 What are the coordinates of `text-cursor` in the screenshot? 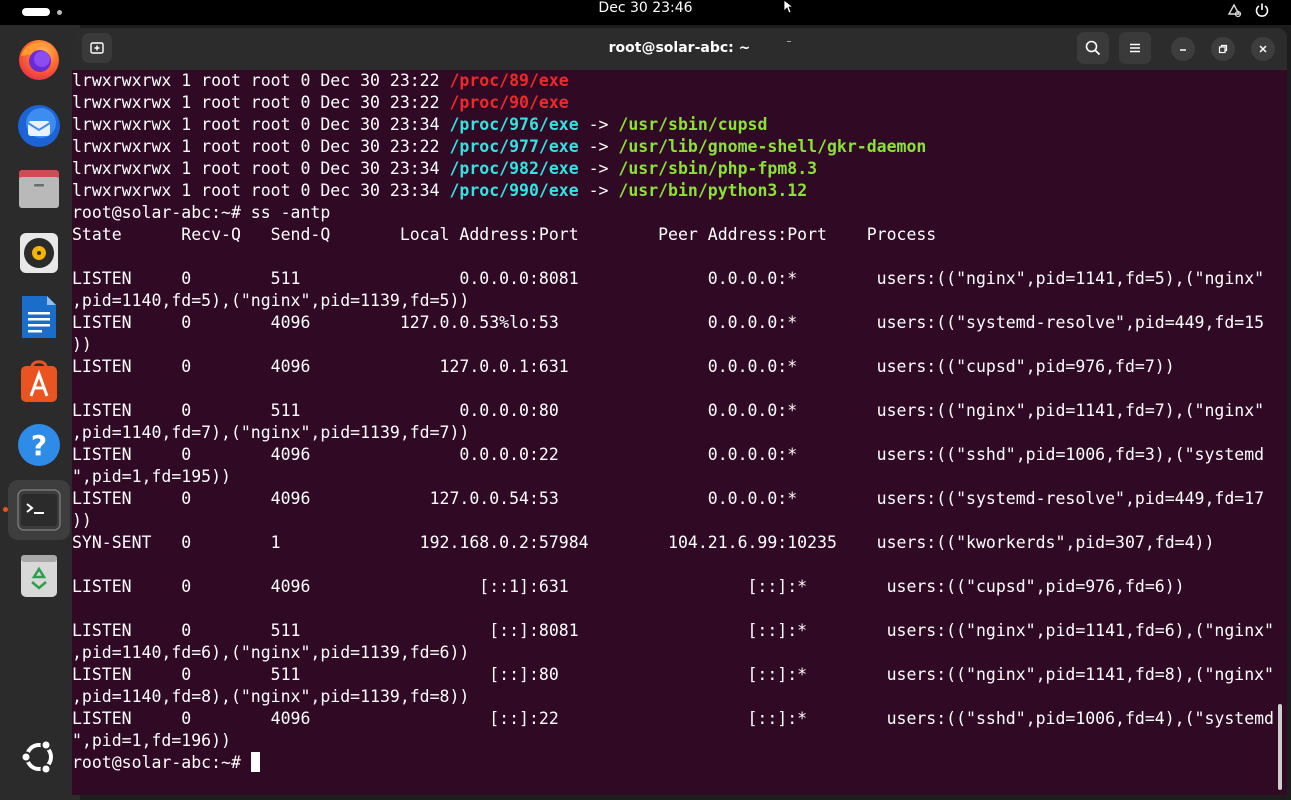 It's located at (255, 762).